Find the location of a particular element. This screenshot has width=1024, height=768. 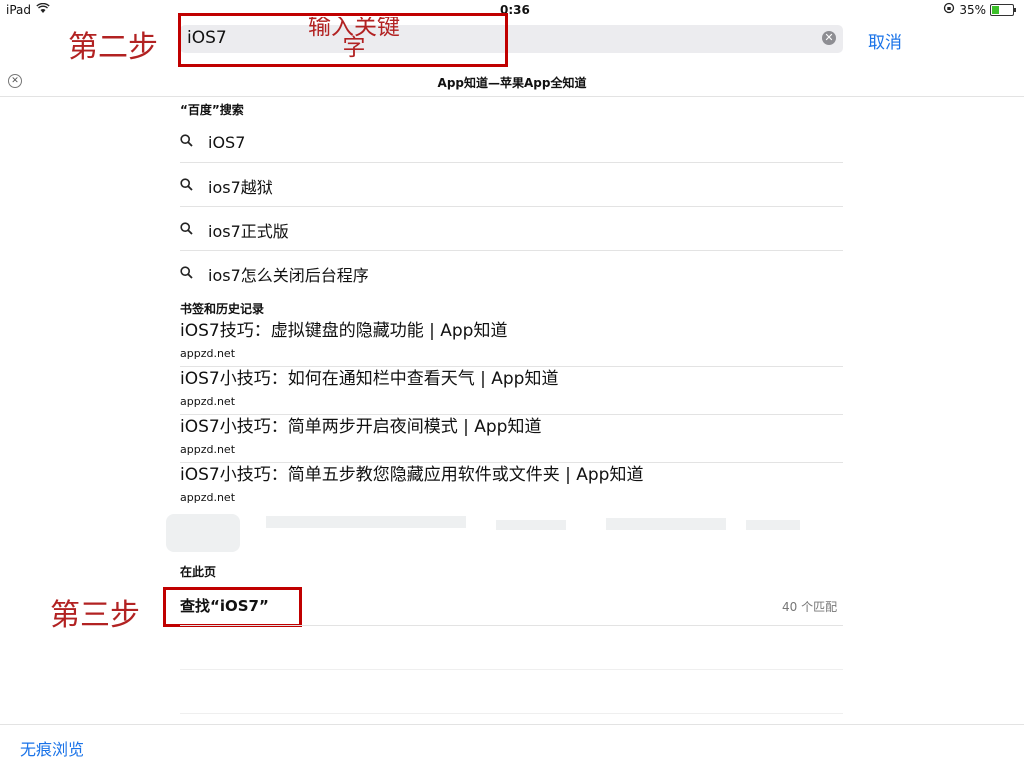

page-title: App知道—苹果App全知道 is located at coordinates (512, 83).